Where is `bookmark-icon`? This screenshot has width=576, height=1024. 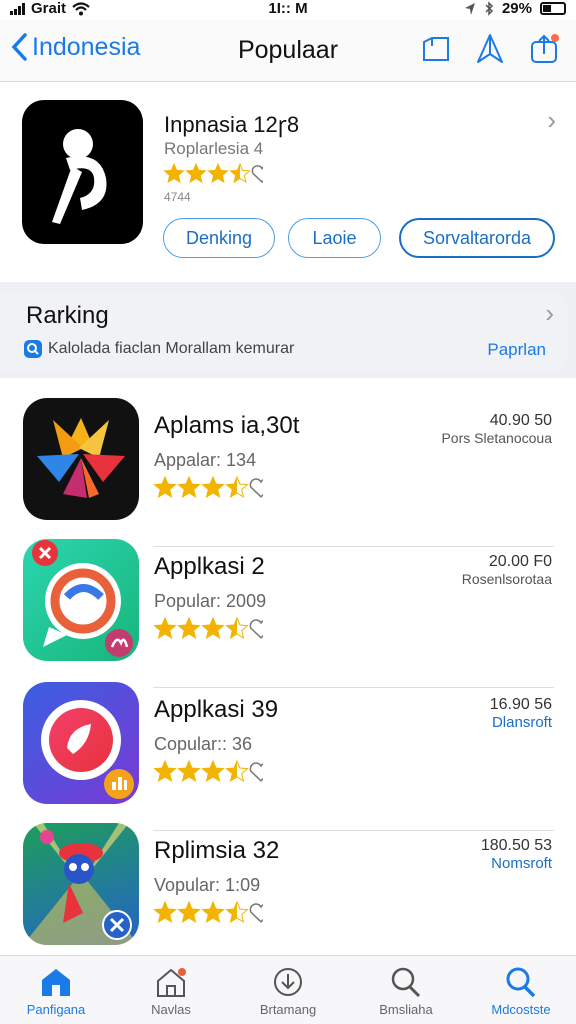 bookmark-icon is located at coordinates (436, 49).